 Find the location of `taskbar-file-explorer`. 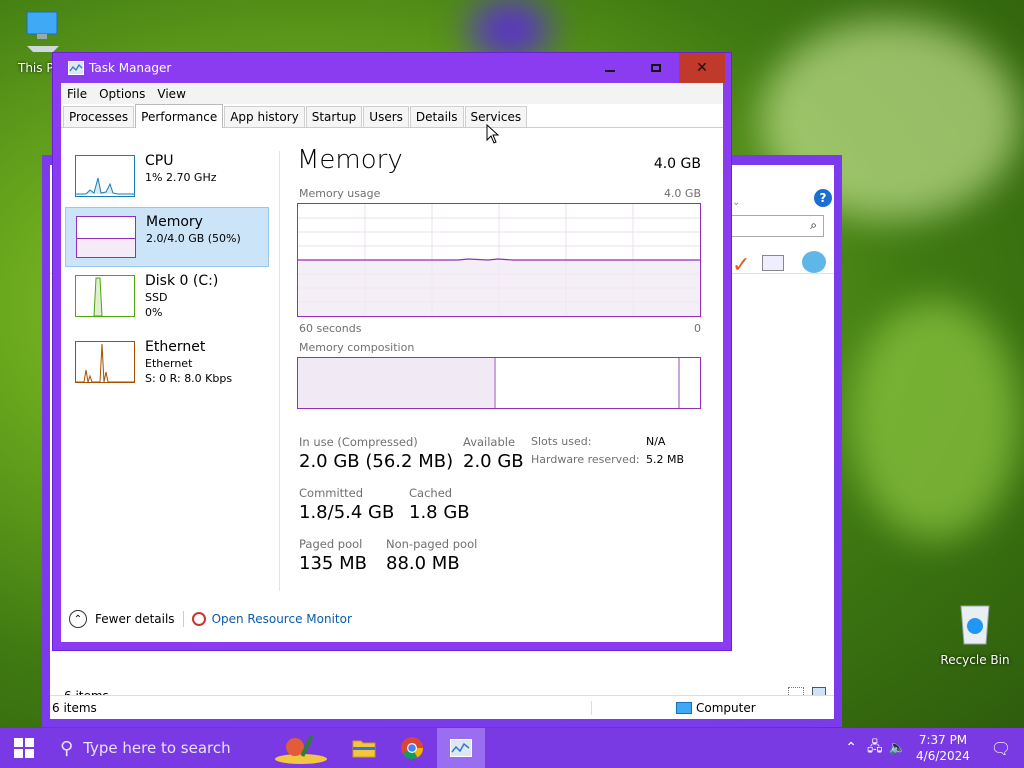

taskbar-file-explorer is located at coordinates (364, 748).